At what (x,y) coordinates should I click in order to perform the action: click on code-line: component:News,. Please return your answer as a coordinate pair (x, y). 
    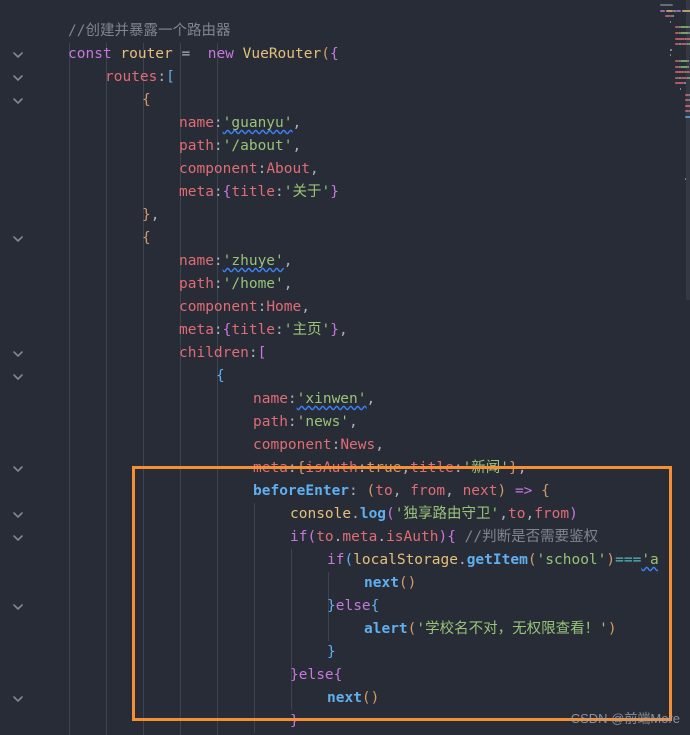
    Looking at the image, I should click on (318, 445).